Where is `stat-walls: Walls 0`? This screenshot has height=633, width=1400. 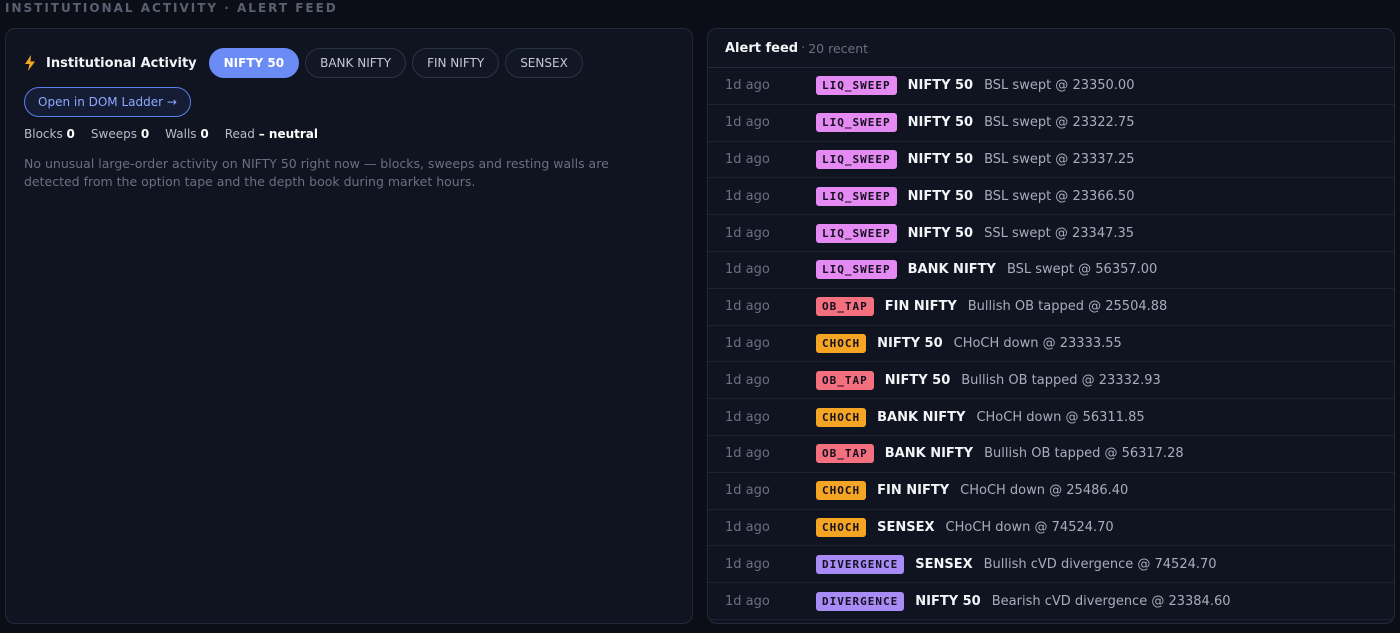 stat-walls: Walls 0 is located at coordinates (187, 134).